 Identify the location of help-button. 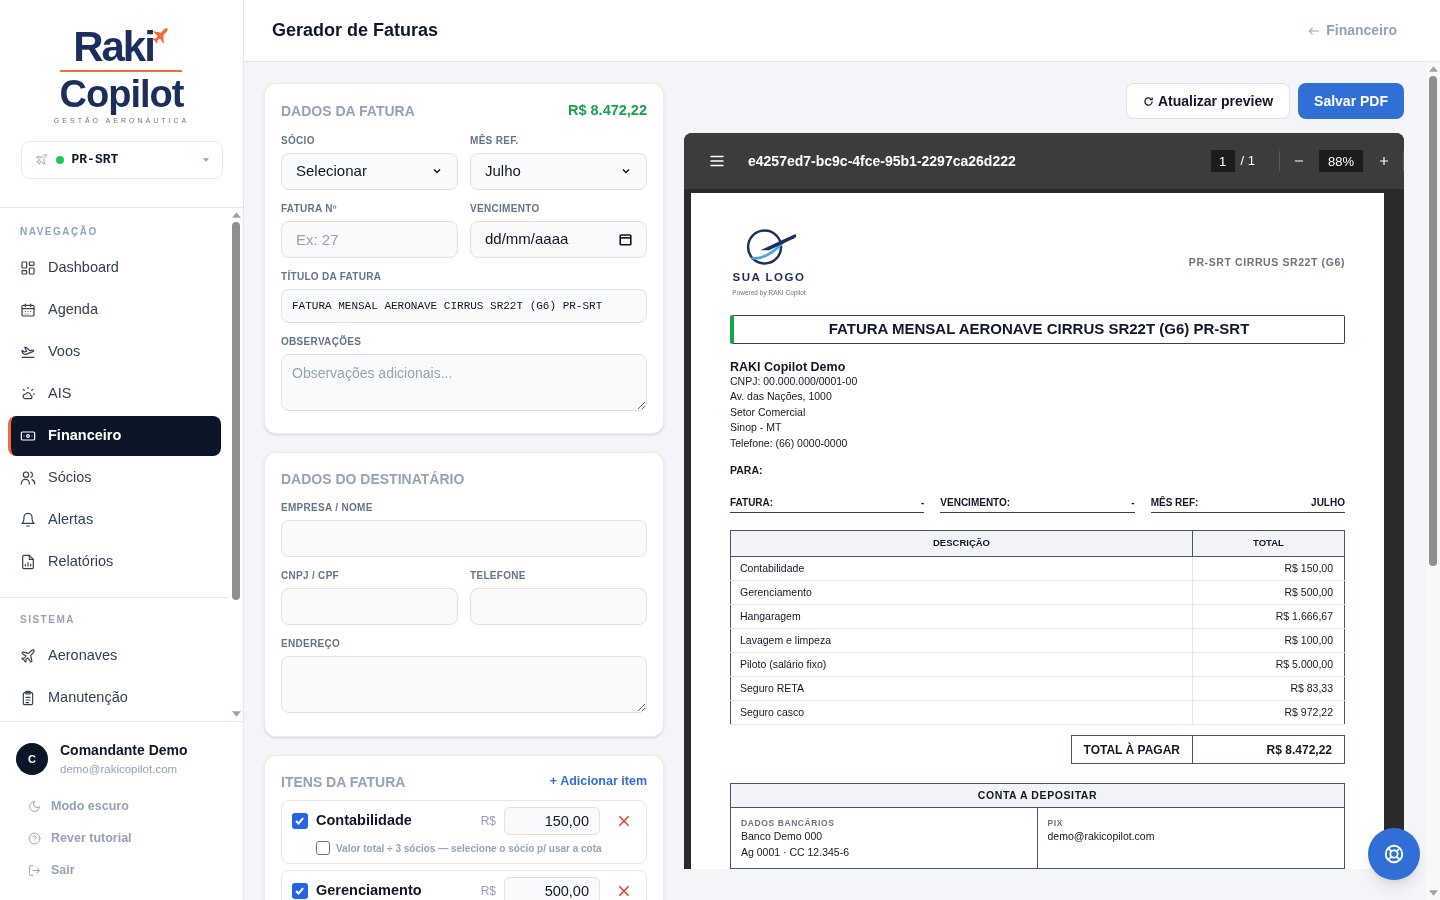
(1394, 854).